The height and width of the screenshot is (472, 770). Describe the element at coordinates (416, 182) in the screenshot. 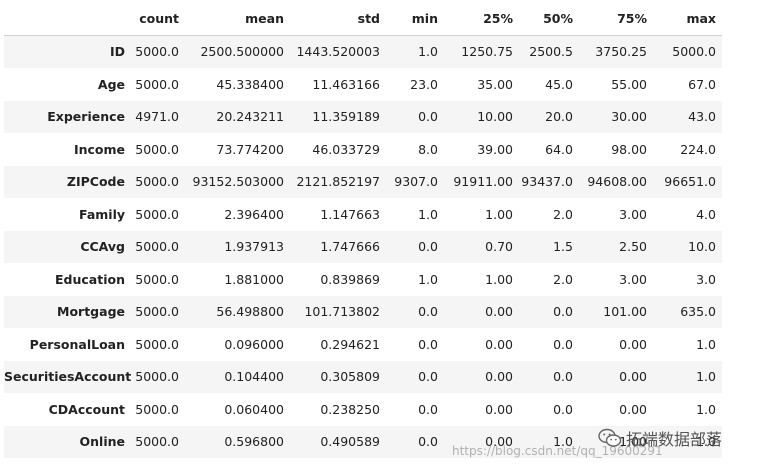

I see `table-cell: 9307.0` at that location.